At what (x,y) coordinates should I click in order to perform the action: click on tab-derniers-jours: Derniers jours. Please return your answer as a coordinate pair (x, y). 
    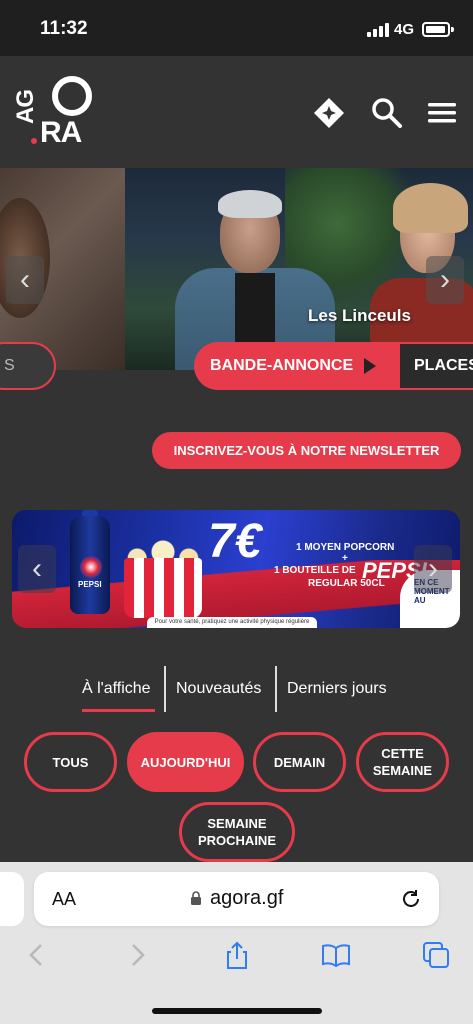
    Looking at the image, I should click on (337, 689).